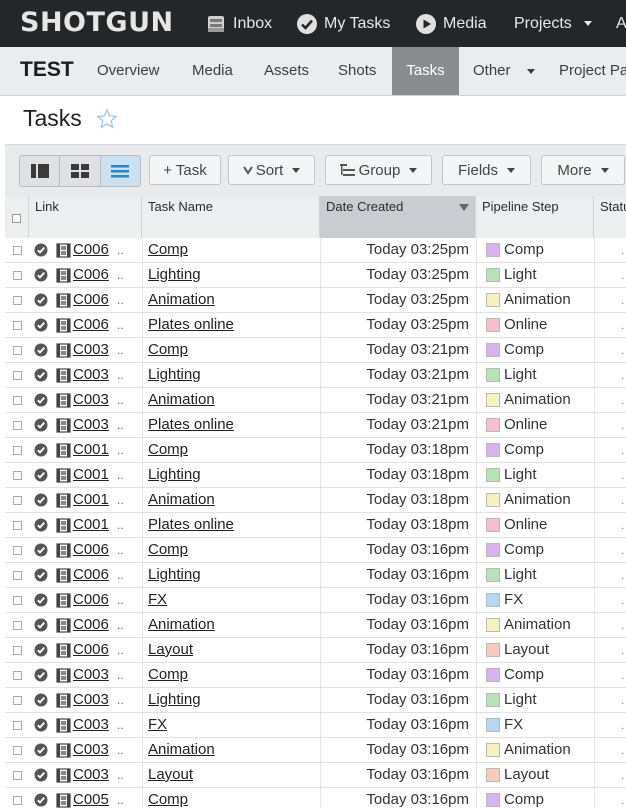 Image resolution: width=626 pixels, height=808 pixels. I want to click on table-row: C003.. Lighting Today 03:21pm Light., so click(315, 375).